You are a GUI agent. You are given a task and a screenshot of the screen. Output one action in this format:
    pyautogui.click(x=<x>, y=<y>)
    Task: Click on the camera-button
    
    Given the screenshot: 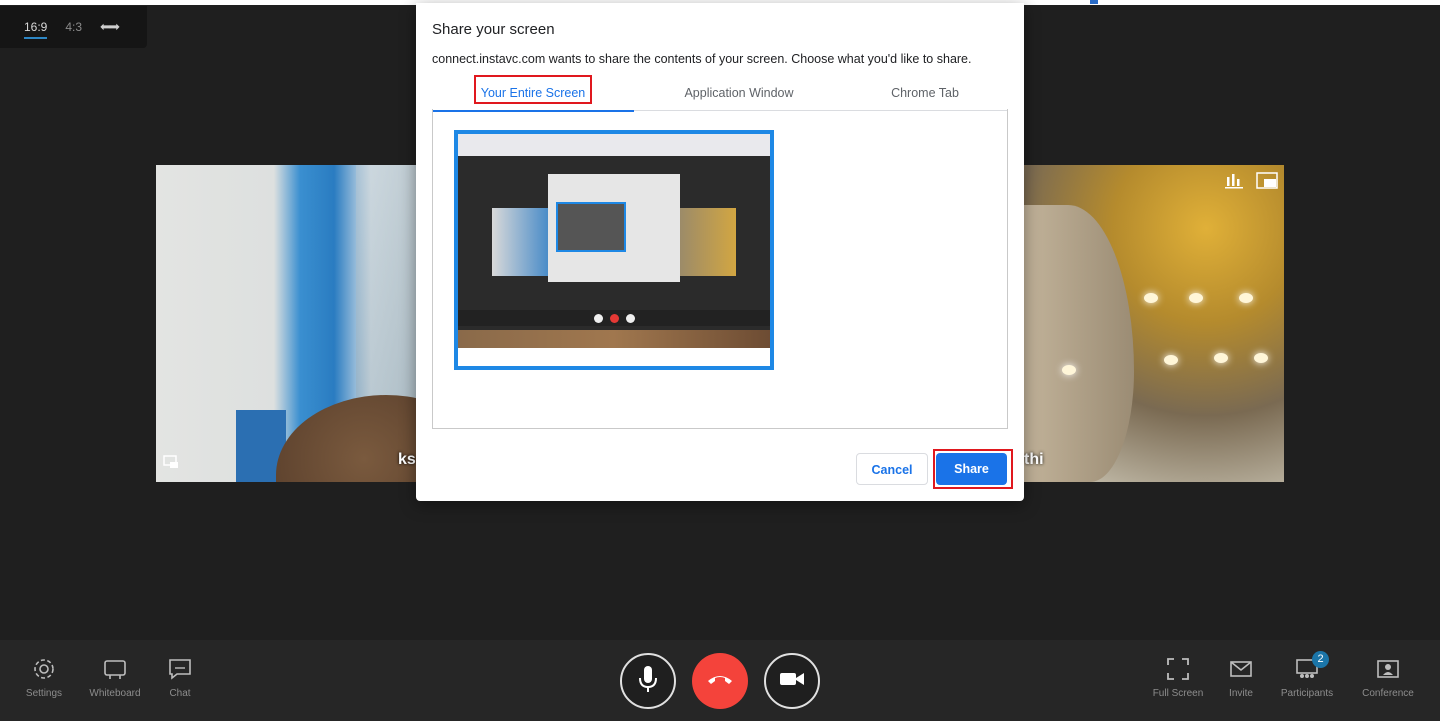 What is the action you would take?
    pyautogui.click(x=792, y=681)
    